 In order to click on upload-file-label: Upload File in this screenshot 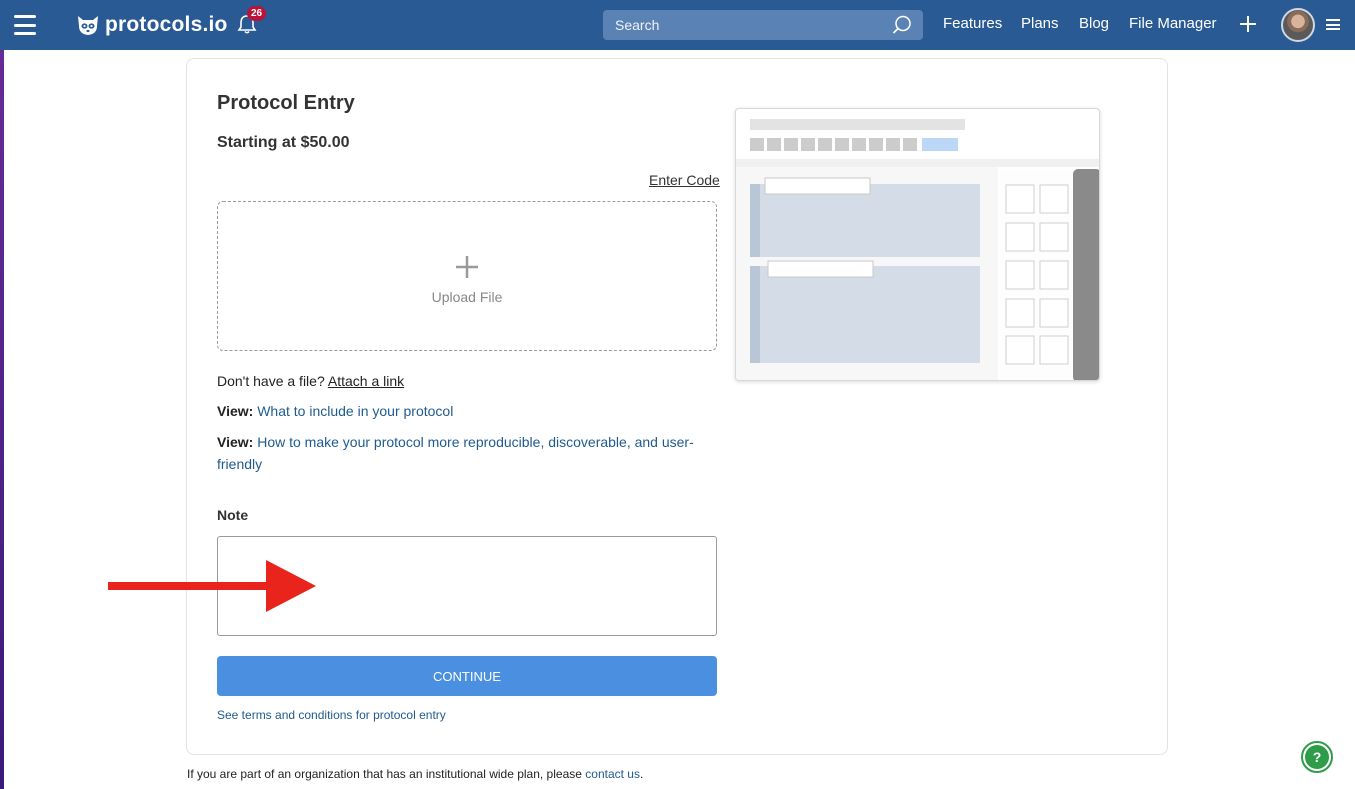, I will do `click(467, 297)`.